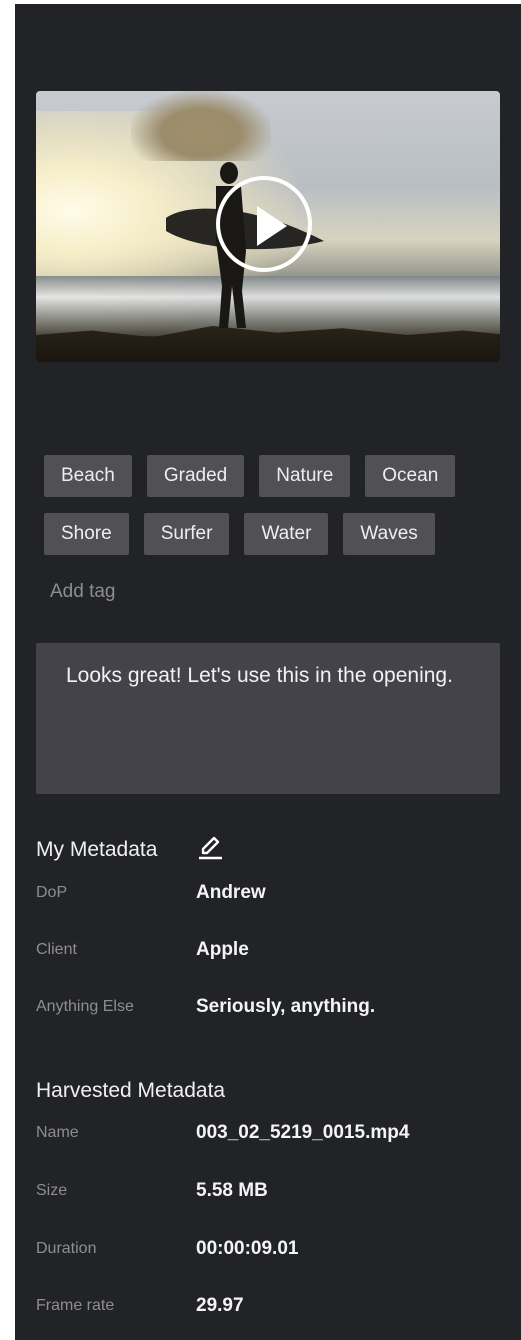  I want to click on metadata-value: Apple, so click(222, 949).